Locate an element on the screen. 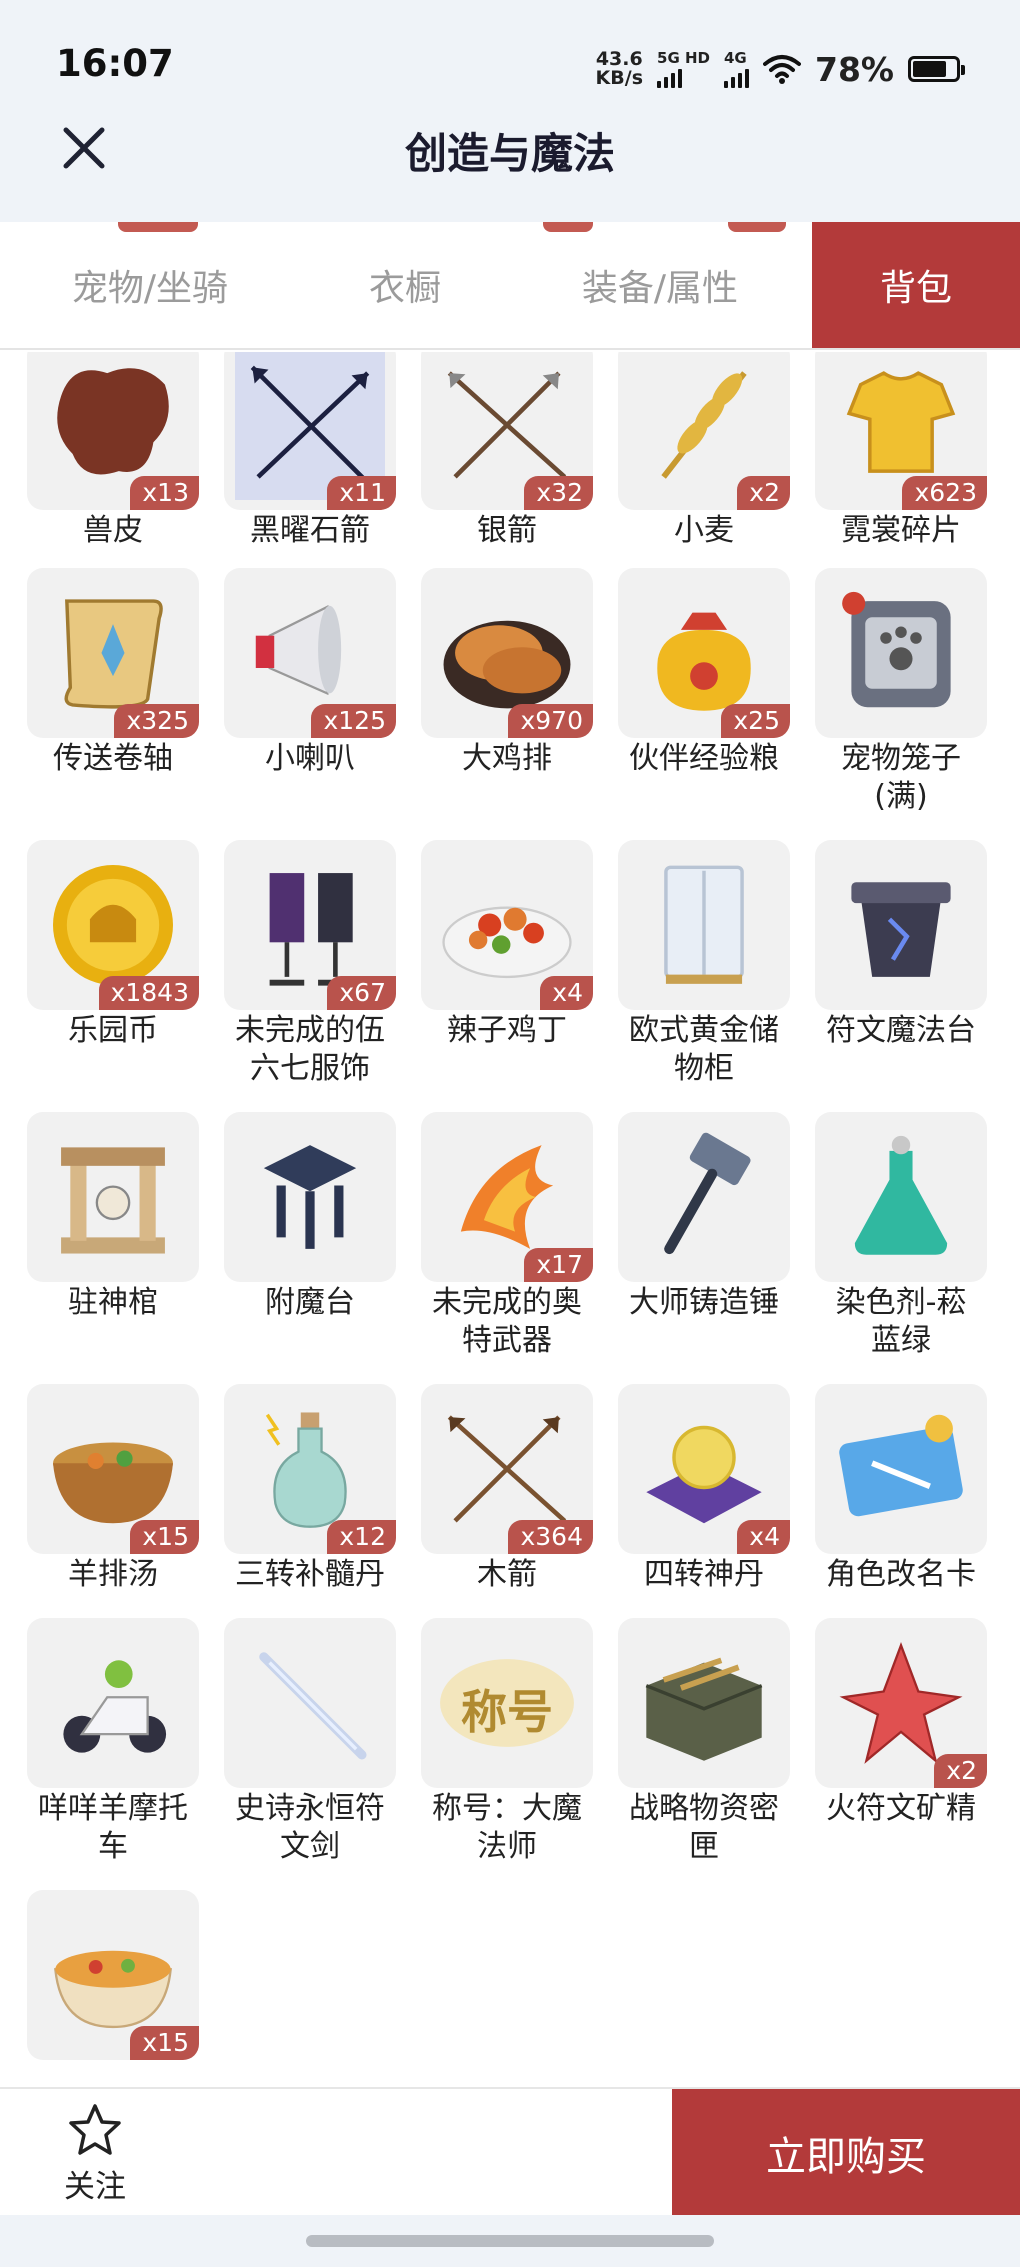 The width and height of the screenshot is (1020, 2267). inventory-item: 染色剂-菘 蓝绿 is located at coordinates (901, 1236).